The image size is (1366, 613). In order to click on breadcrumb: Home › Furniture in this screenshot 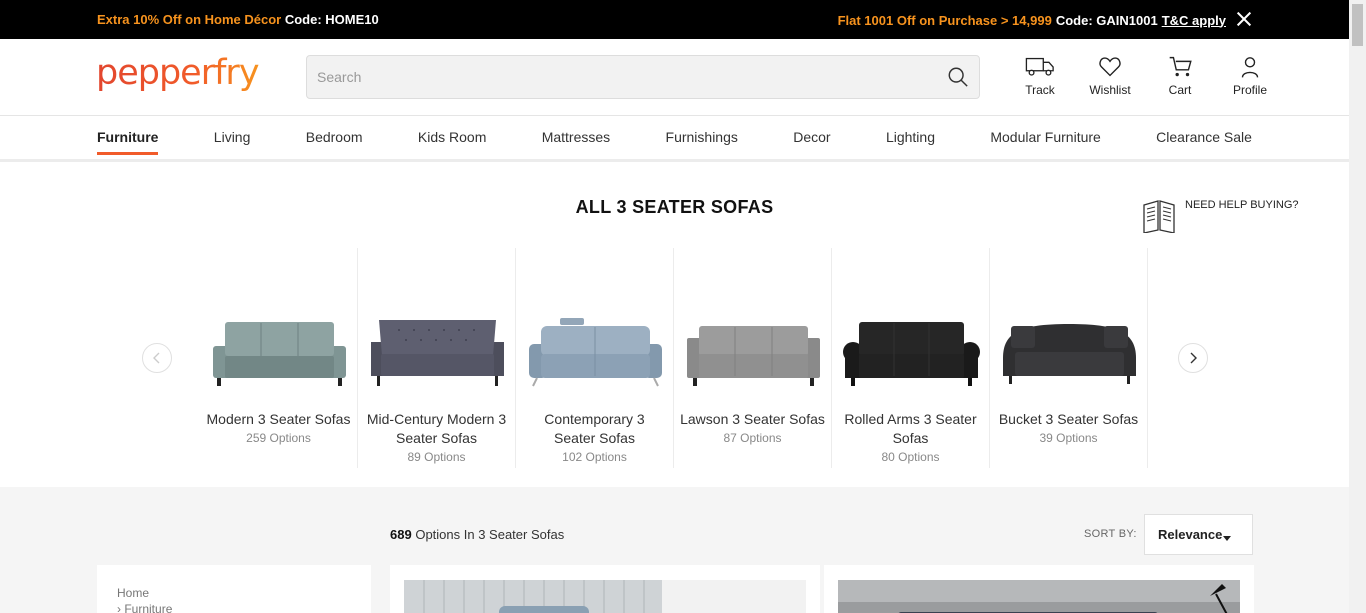, I will do `click(234, 589)`.